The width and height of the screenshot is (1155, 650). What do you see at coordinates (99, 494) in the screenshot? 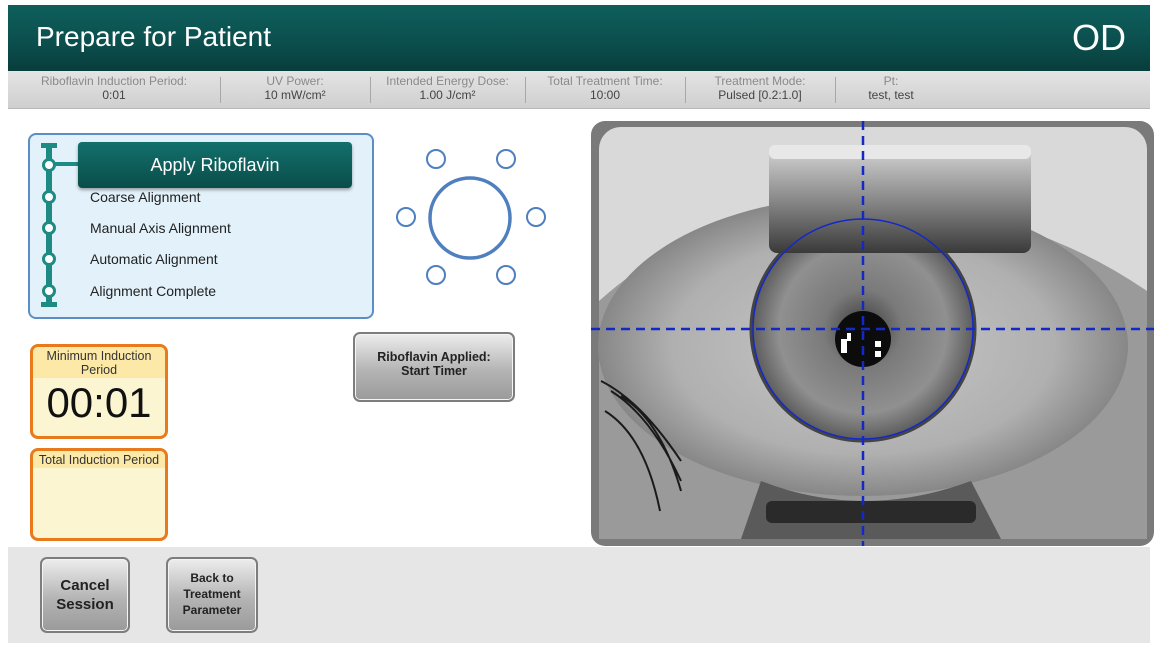
I see `total-induction-timer: Total Induction Period` at bounding box center [99, 494].